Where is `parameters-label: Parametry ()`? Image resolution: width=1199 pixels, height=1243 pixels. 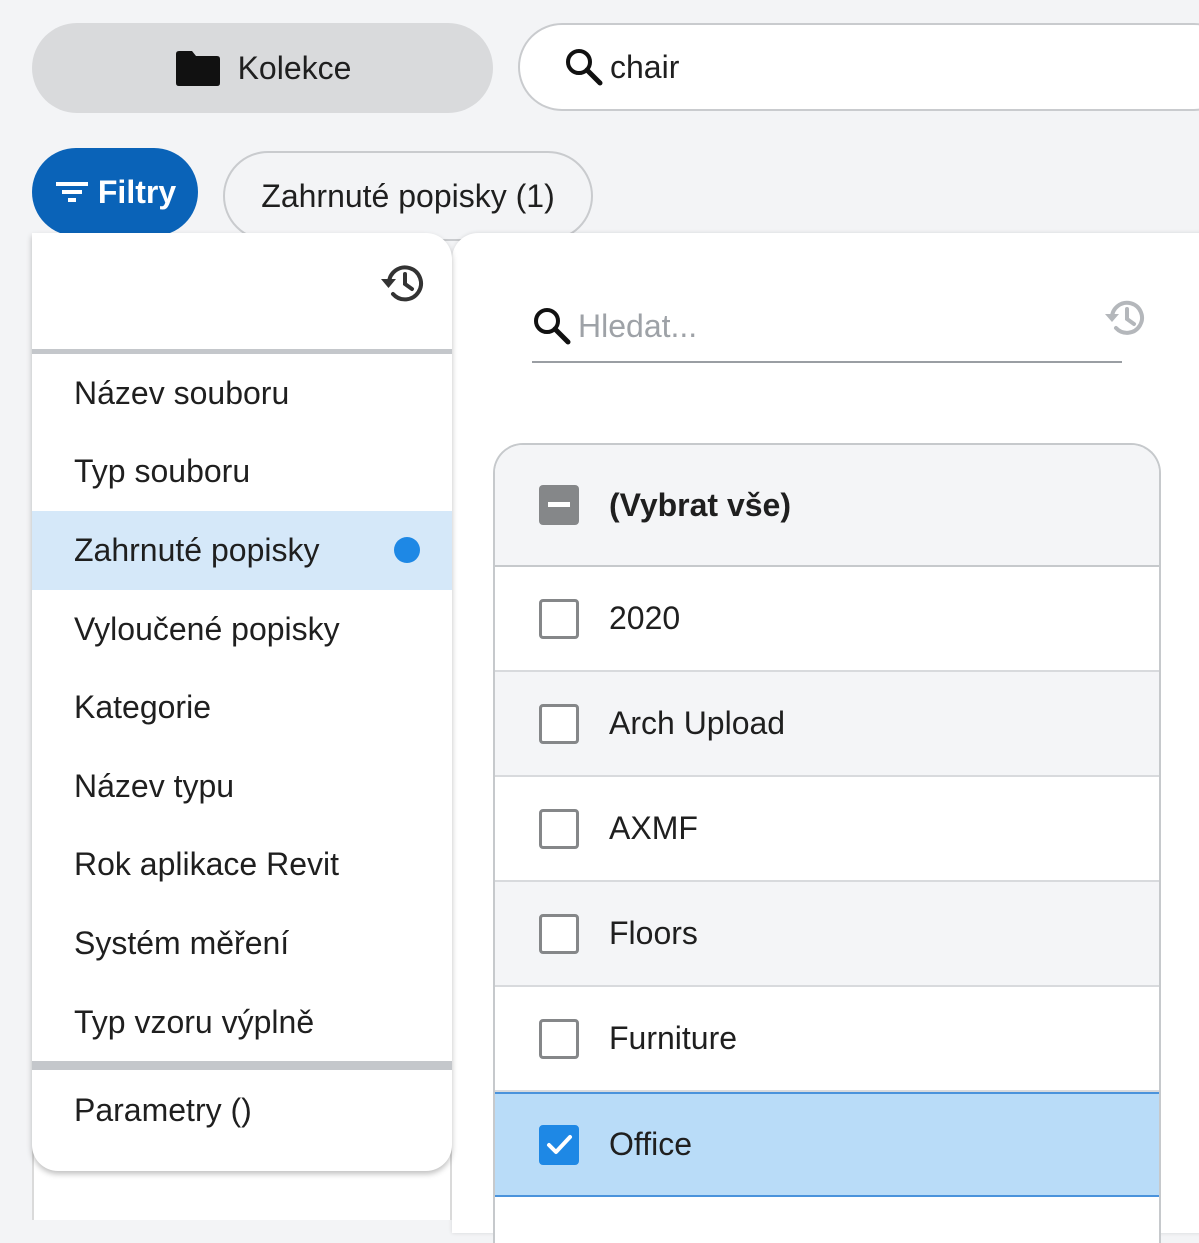
parameters-label: Parametry () is located at coordinates (163, 1109).